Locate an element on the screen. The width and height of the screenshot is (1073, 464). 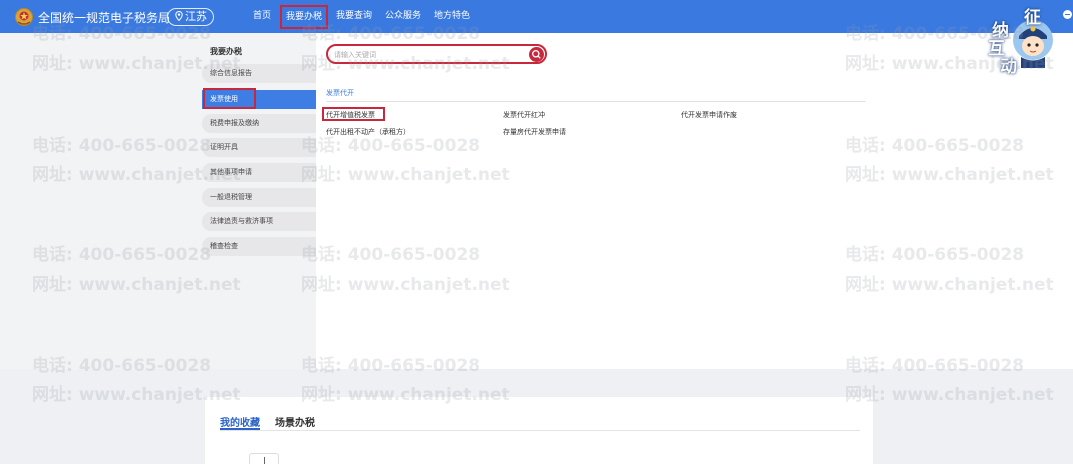
plus-icon is located at coordinates (264, 460).